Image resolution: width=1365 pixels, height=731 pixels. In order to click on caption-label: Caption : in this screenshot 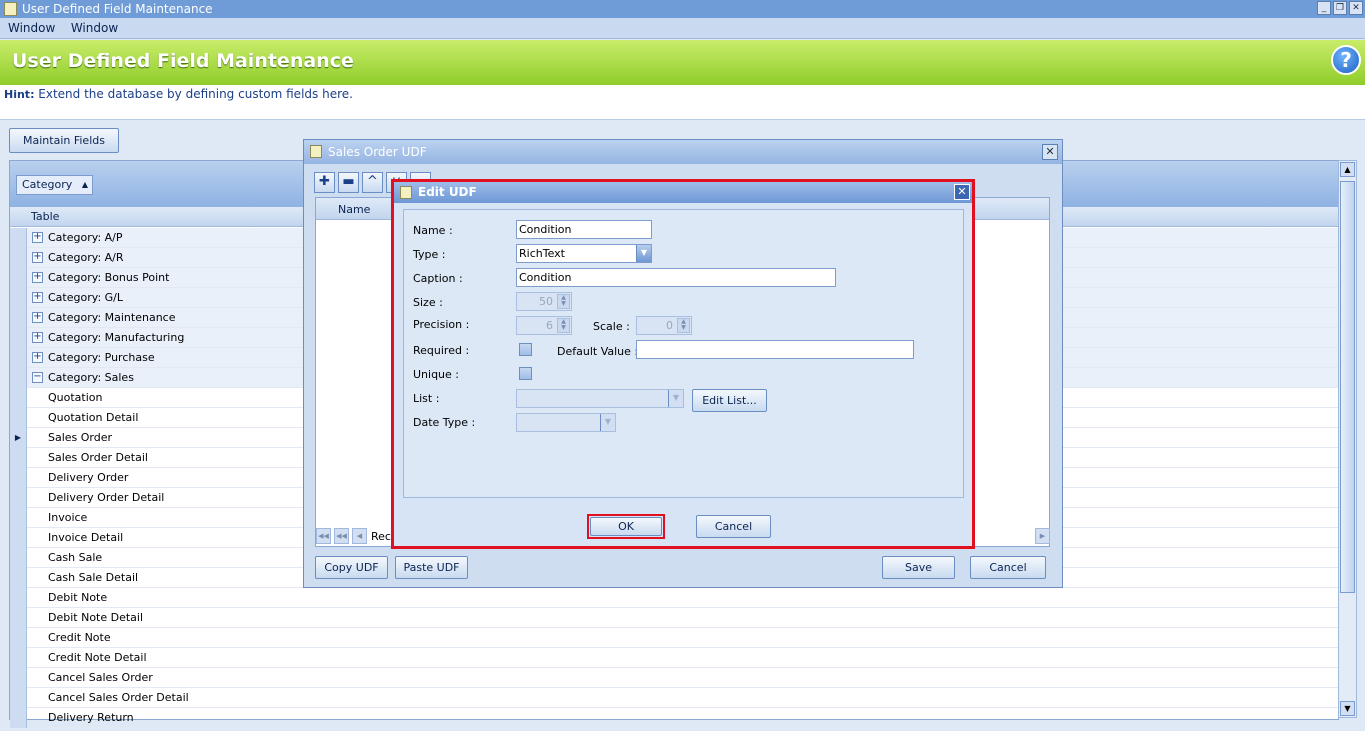, I will do `click(438, 278)`.